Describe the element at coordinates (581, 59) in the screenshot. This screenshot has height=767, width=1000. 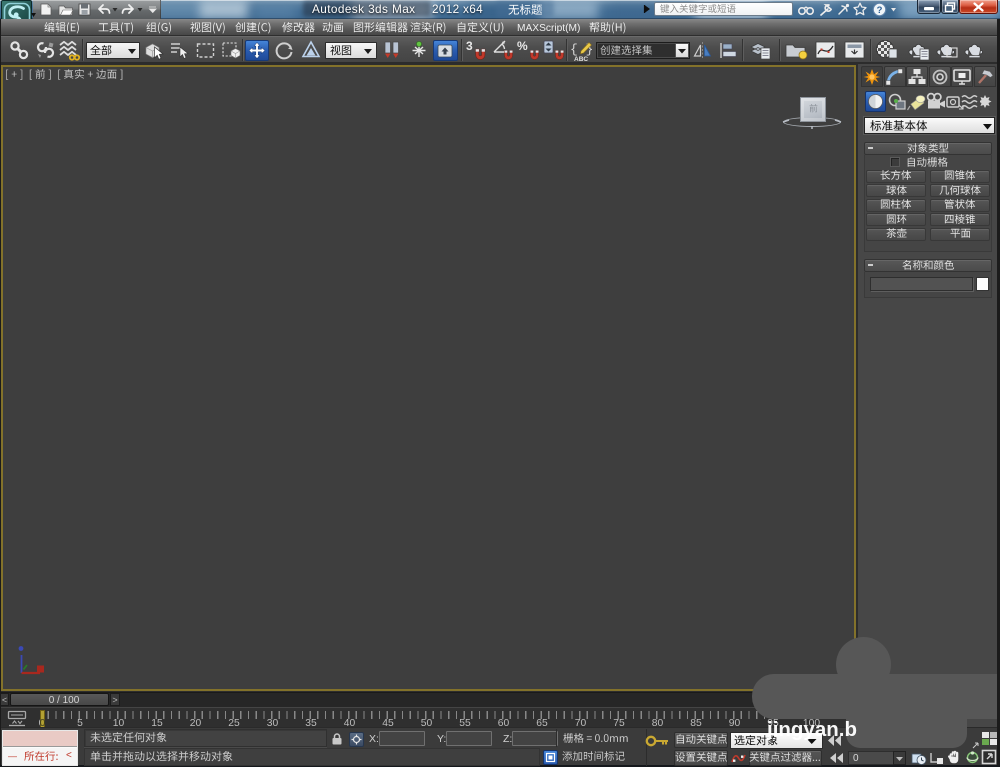
I see `svg-text: ABC` at that location.